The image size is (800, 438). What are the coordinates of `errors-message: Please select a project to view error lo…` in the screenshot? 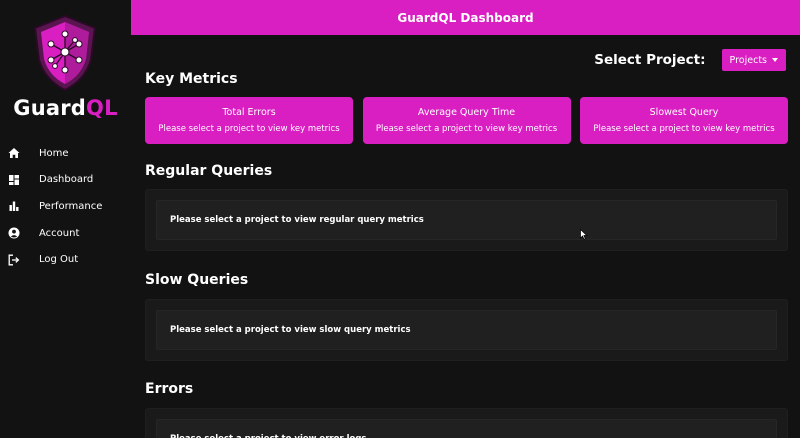 It's located at (466, 428).